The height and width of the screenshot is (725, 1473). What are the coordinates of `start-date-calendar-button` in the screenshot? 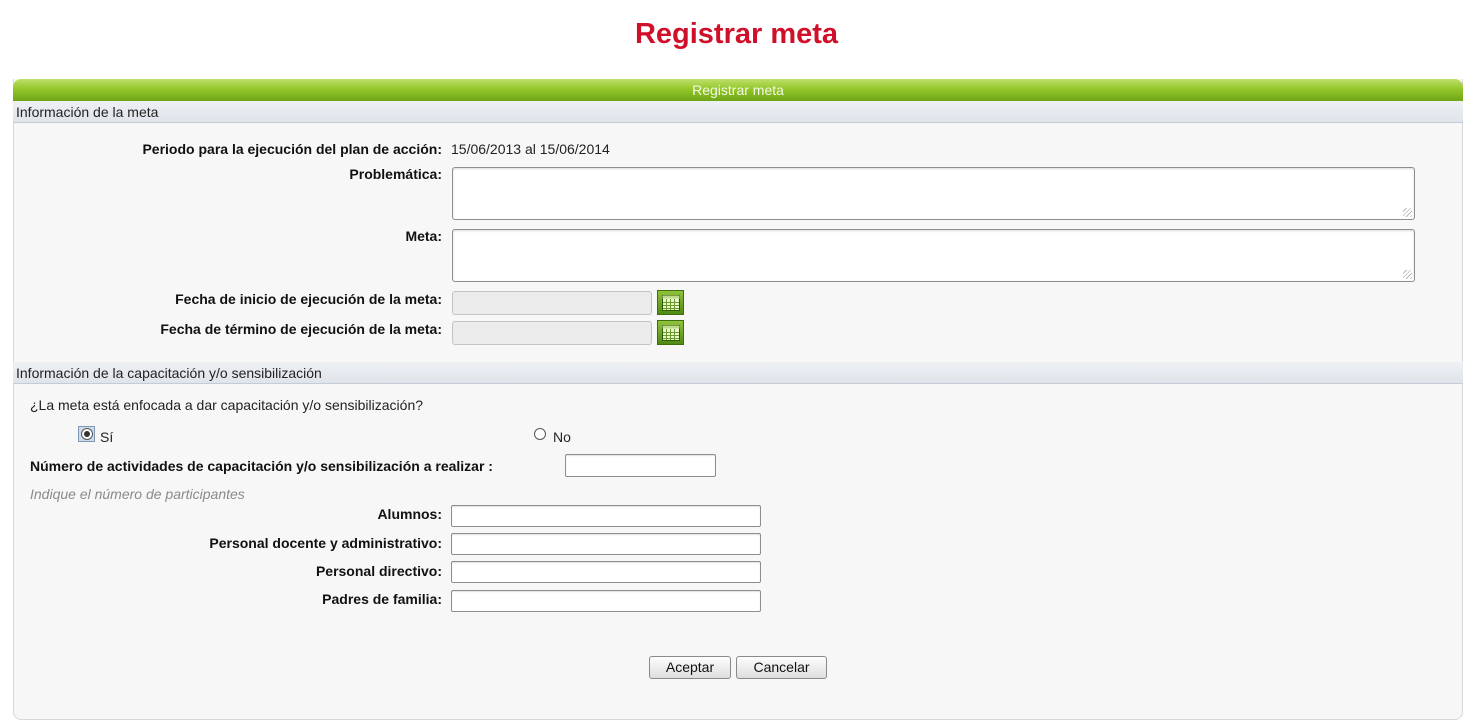 It's located at (670, 302).